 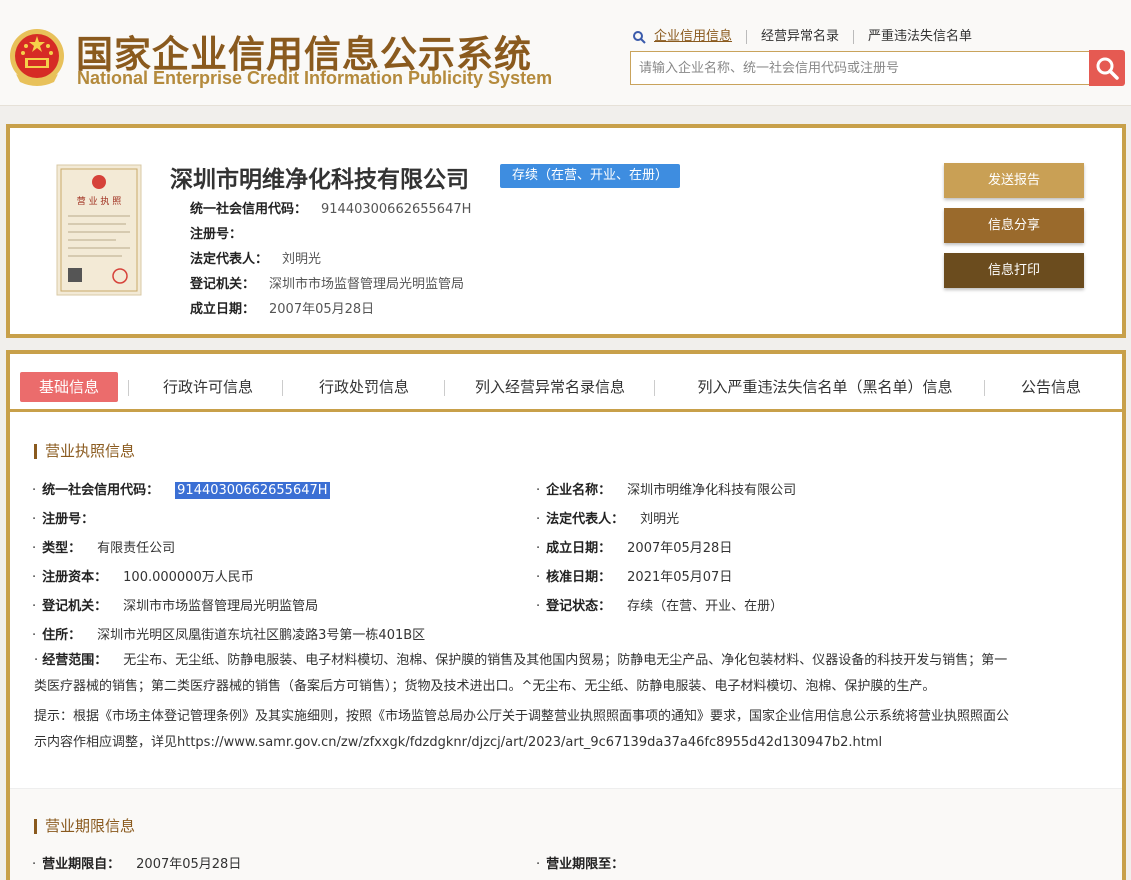 What do you see at coordinates (99, 230) in the screenshot?
I see `business-license-image: 营 业 执 照` at bounding box center [99, 230].